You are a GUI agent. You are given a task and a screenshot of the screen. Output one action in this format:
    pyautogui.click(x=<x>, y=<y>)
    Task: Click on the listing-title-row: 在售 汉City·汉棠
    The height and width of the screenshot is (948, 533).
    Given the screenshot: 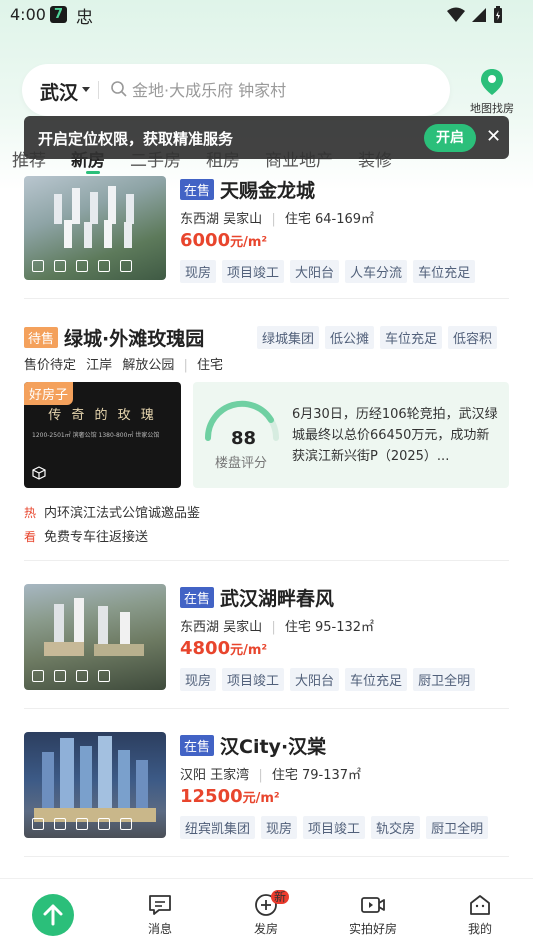 What is the action you would take?
    pyautogui.click(x=253, y=745)
    